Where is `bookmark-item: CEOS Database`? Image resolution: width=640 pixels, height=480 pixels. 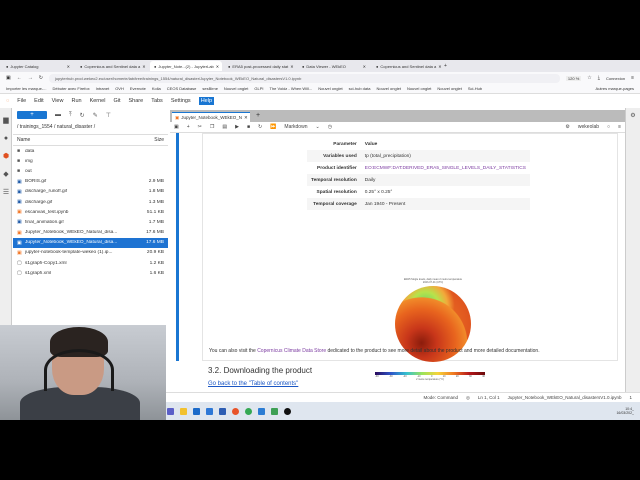 bookmark-item: CEOS Database is located at coordinates (182, 88).